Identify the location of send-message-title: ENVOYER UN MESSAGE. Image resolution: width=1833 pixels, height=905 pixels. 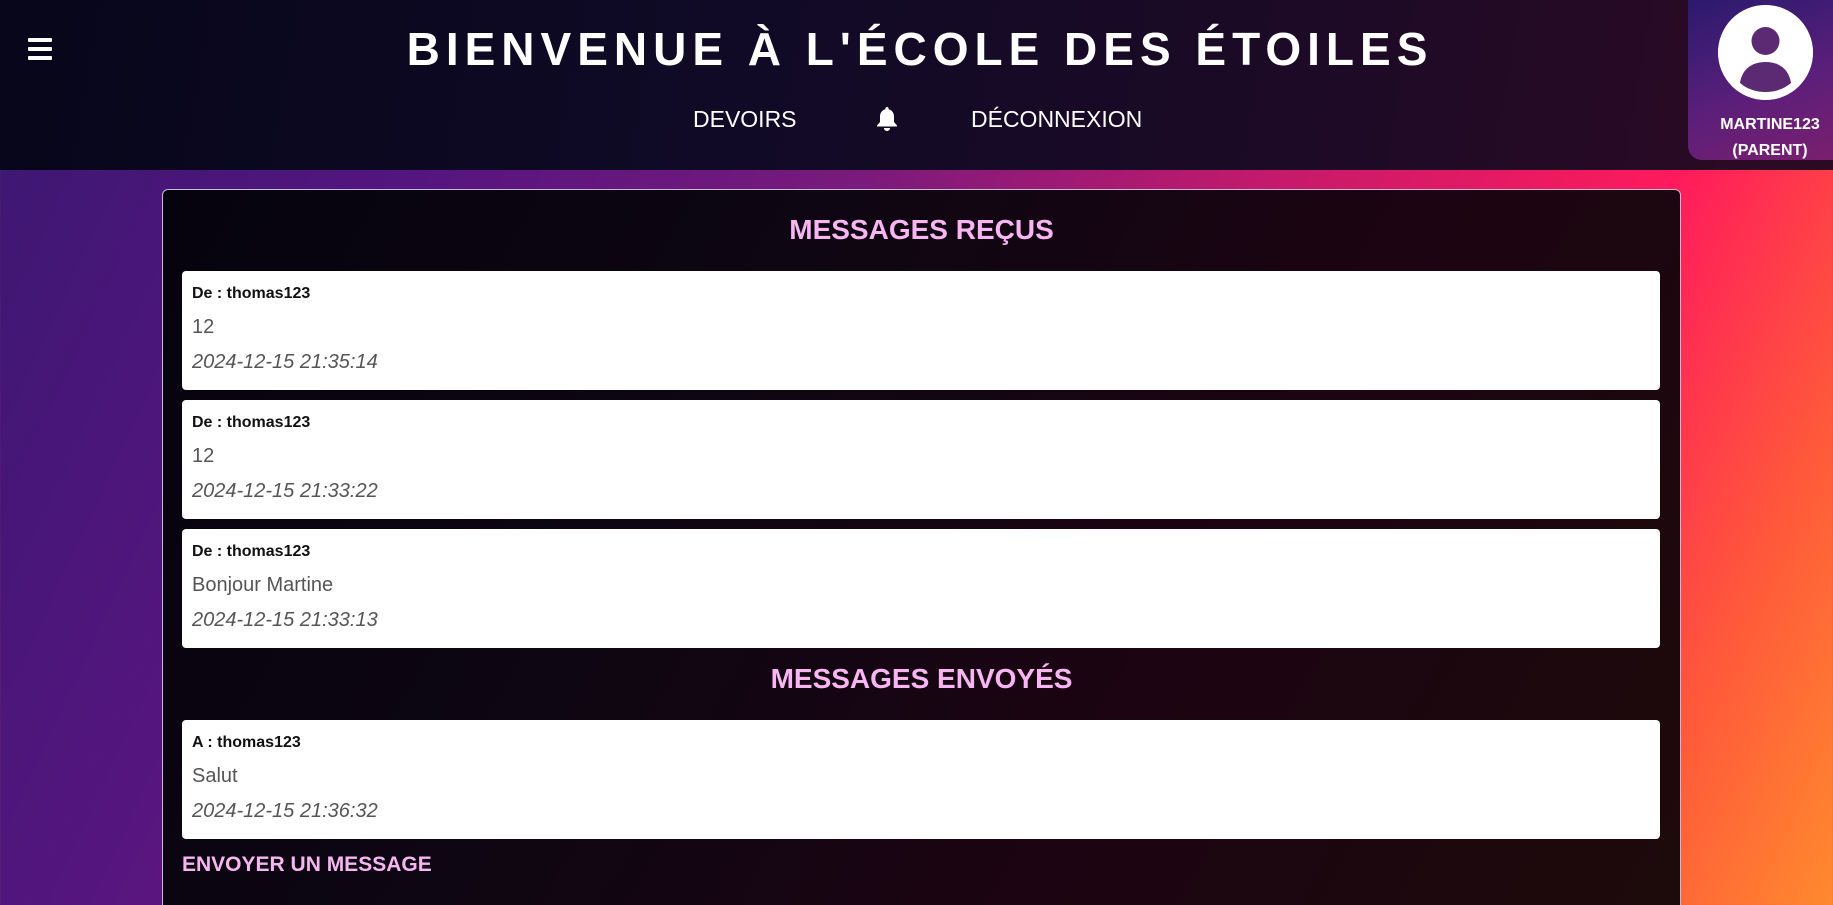
(307, 864).